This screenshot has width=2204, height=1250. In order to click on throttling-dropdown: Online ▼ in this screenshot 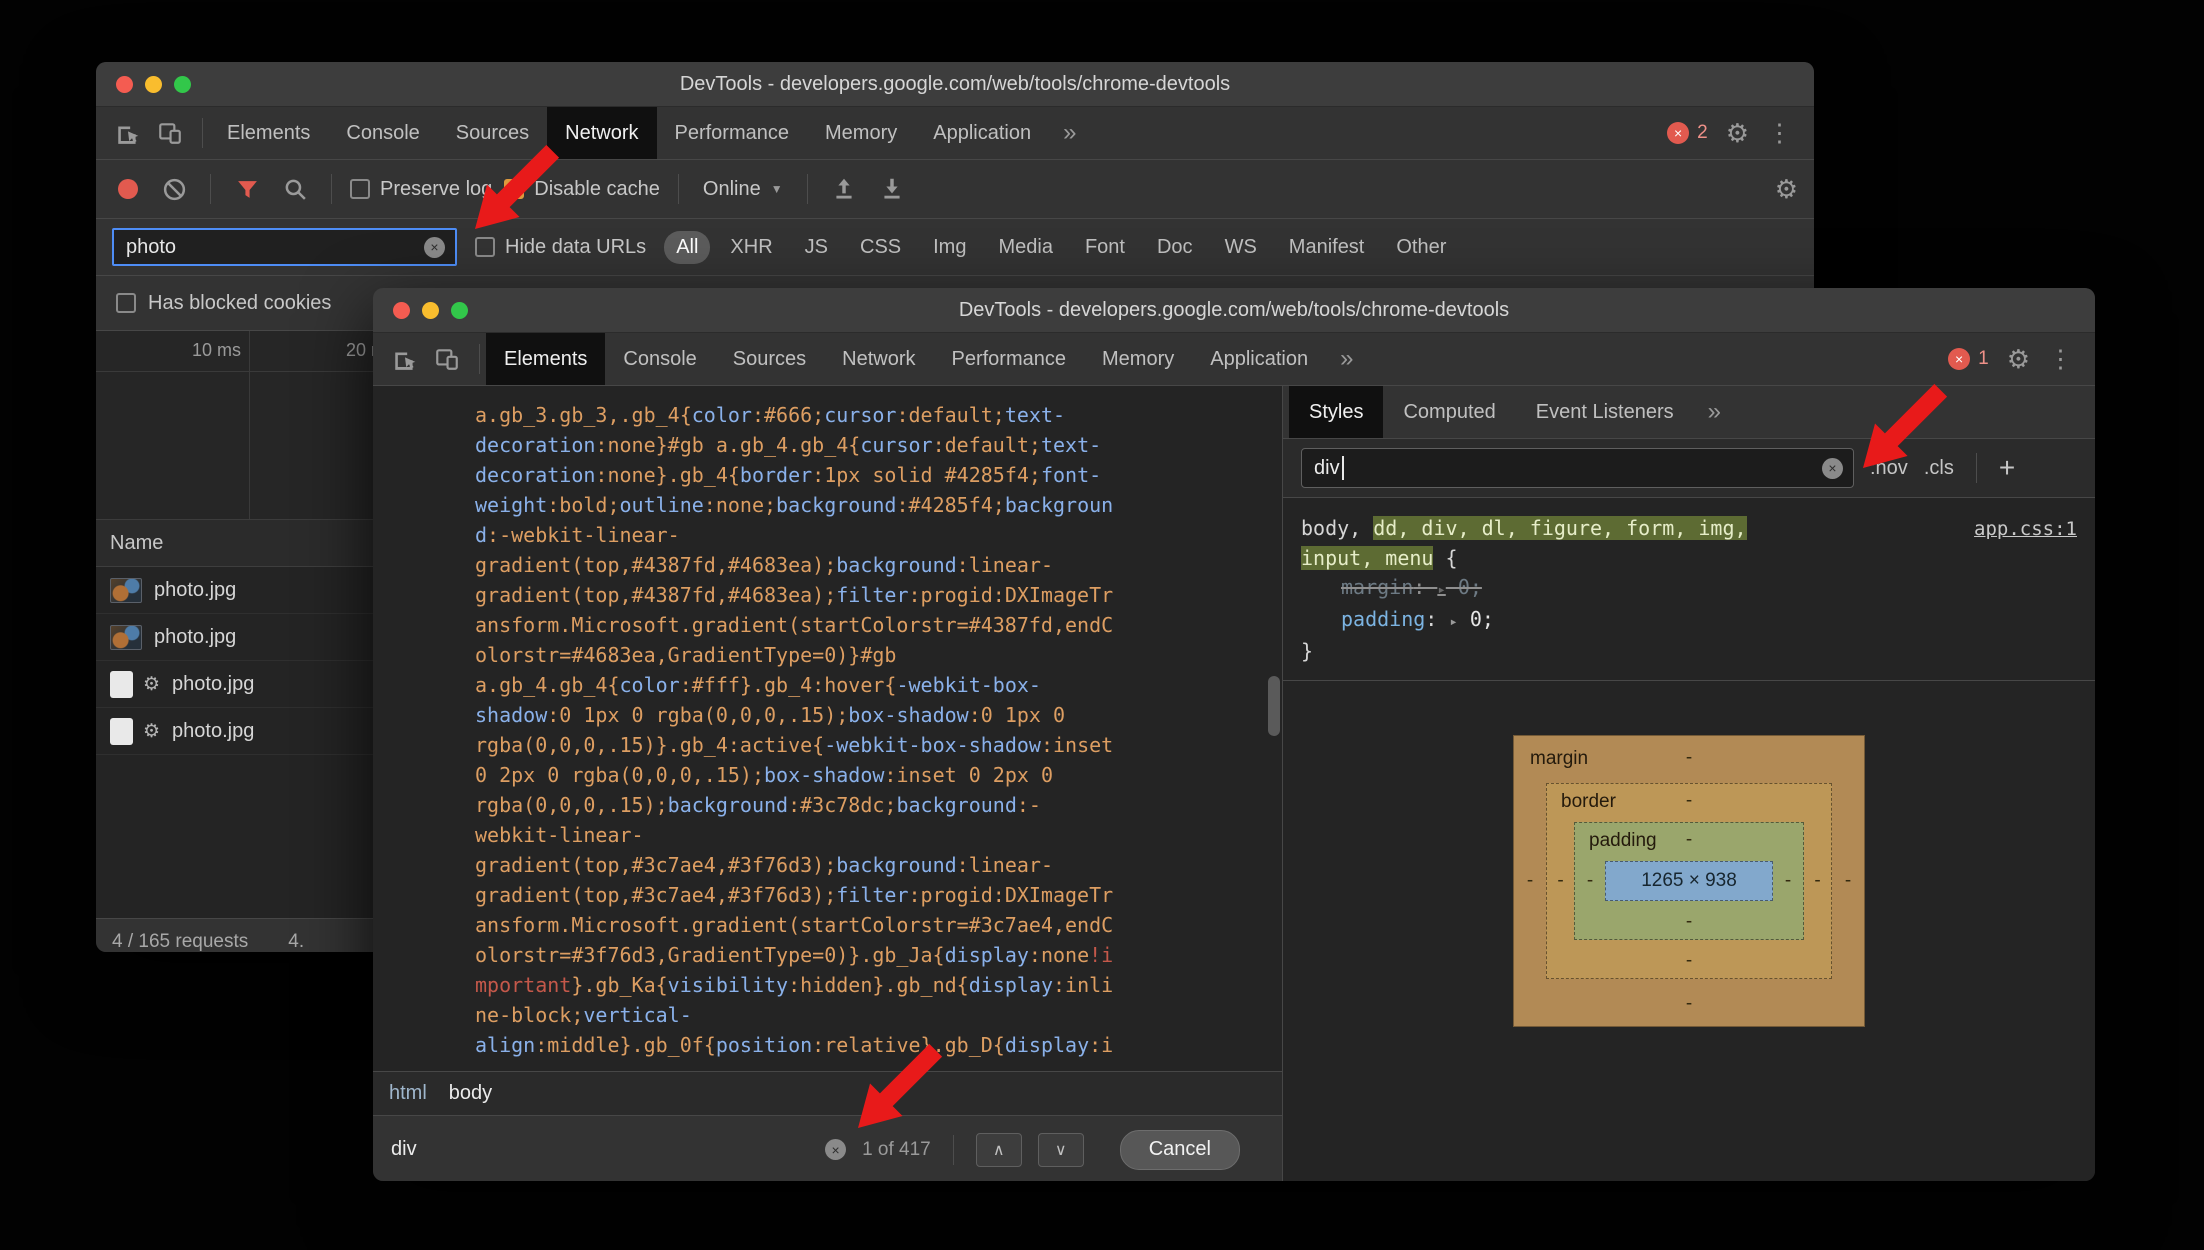, I will do `click(743, 189)`.